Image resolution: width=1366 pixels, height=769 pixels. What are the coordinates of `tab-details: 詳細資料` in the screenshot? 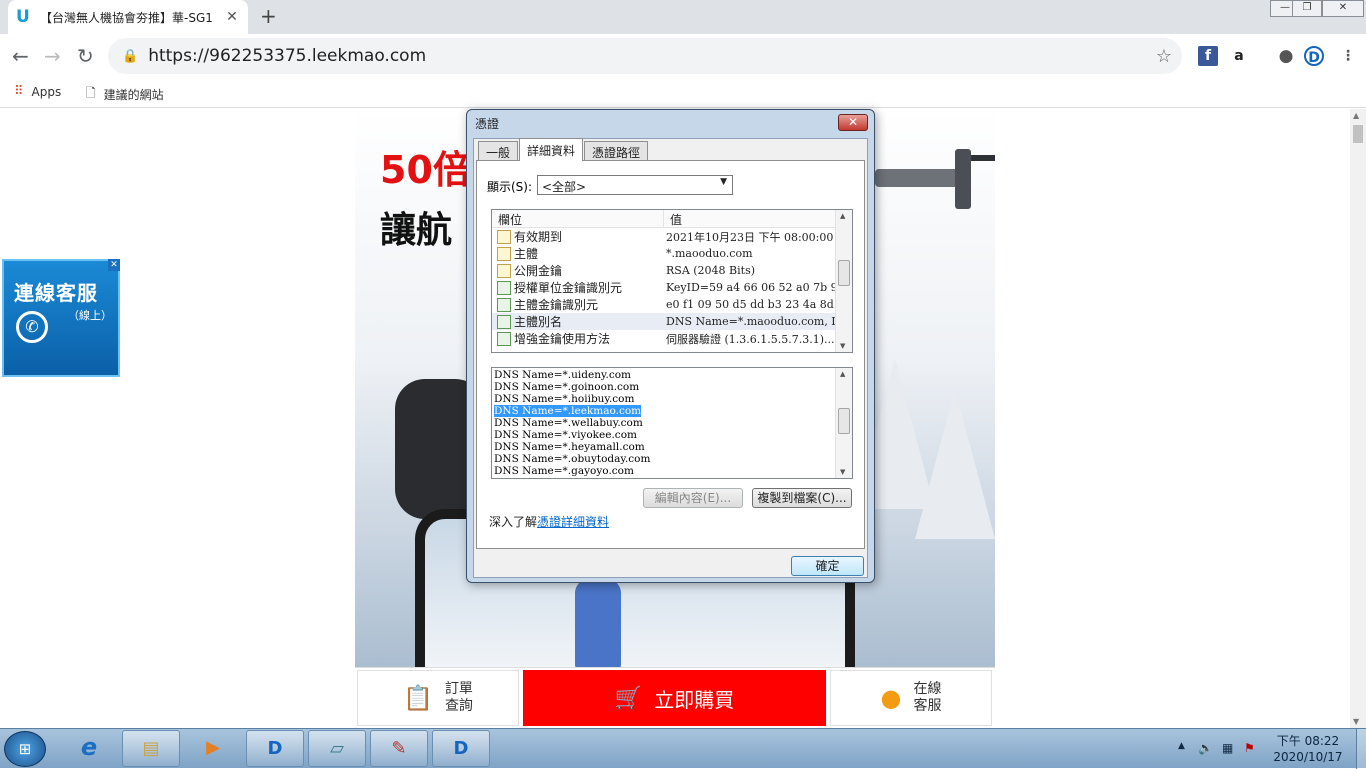 It's located at (551, 149).